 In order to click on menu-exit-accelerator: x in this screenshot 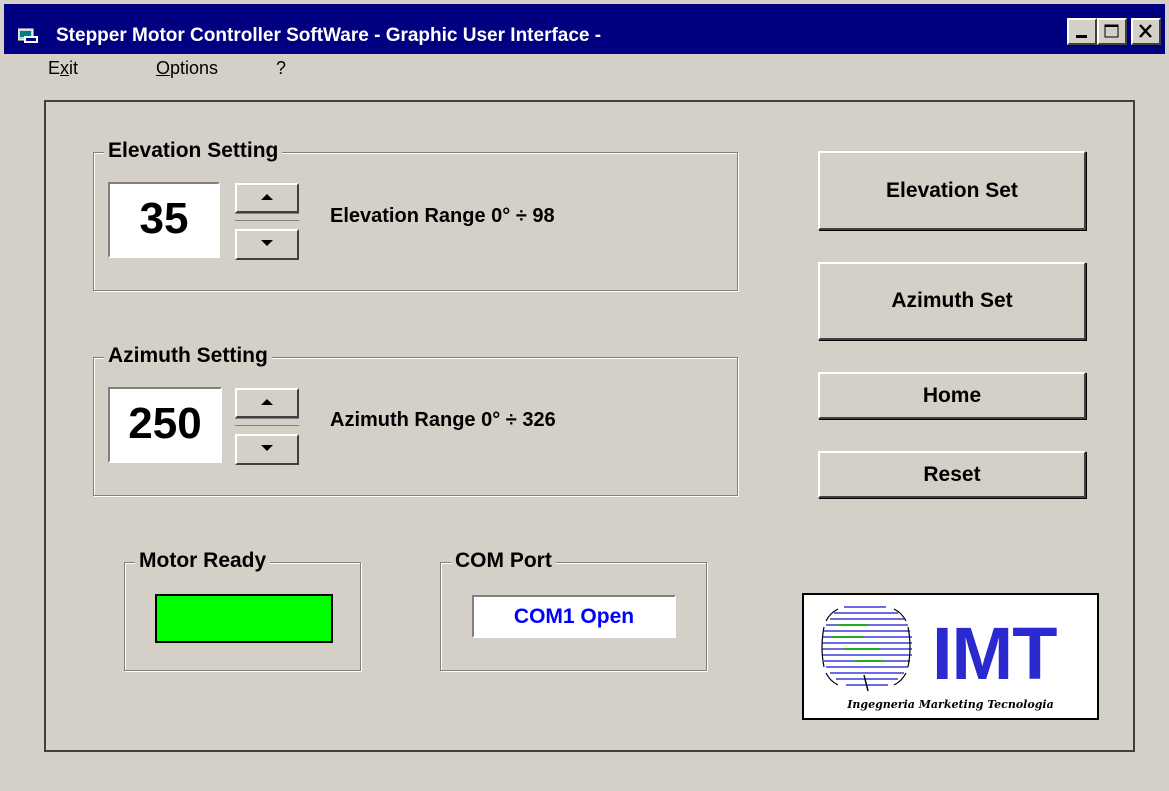, I will do `click(65, 68)`.